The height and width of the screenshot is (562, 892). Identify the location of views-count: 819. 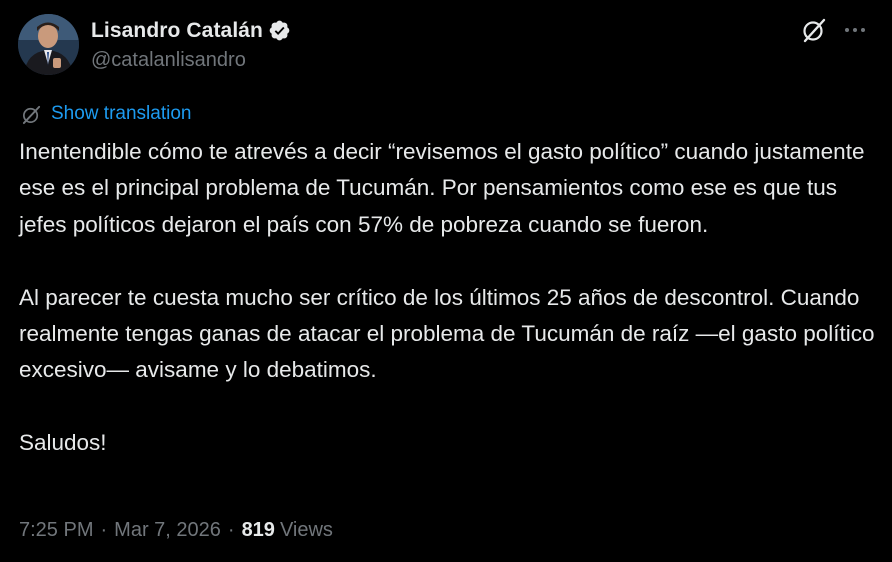
(258, 530).